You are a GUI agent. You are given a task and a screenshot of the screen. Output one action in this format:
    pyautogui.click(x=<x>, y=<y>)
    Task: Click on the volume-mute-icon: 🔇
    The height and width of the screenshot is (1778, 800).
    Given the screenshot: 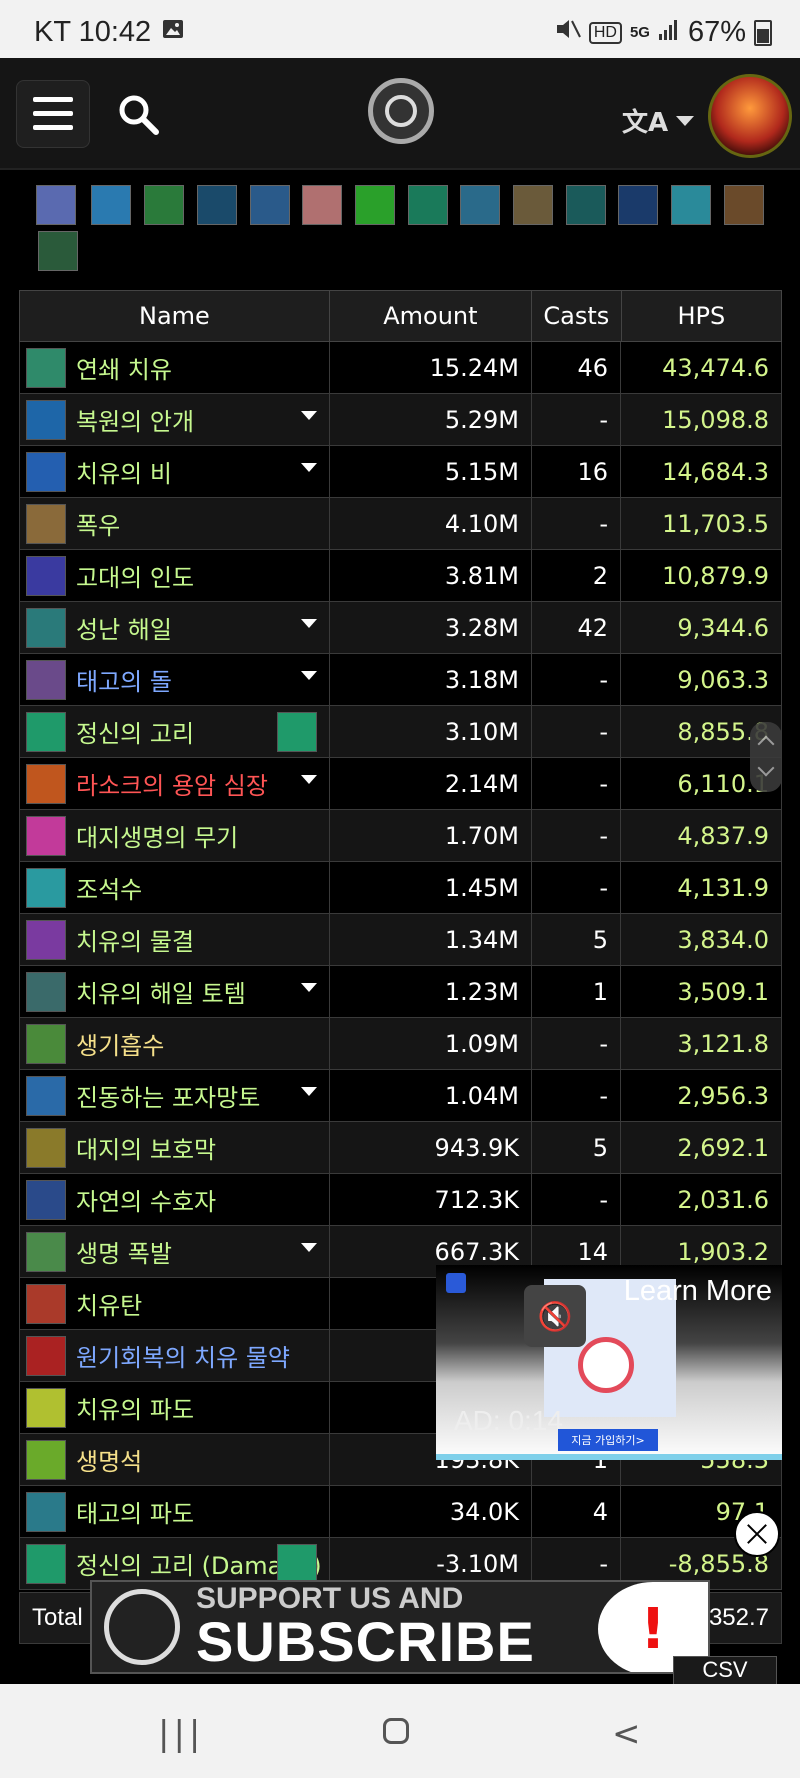 What is the action you would take?
    pyautogui.click(x=555, y=1316)
    